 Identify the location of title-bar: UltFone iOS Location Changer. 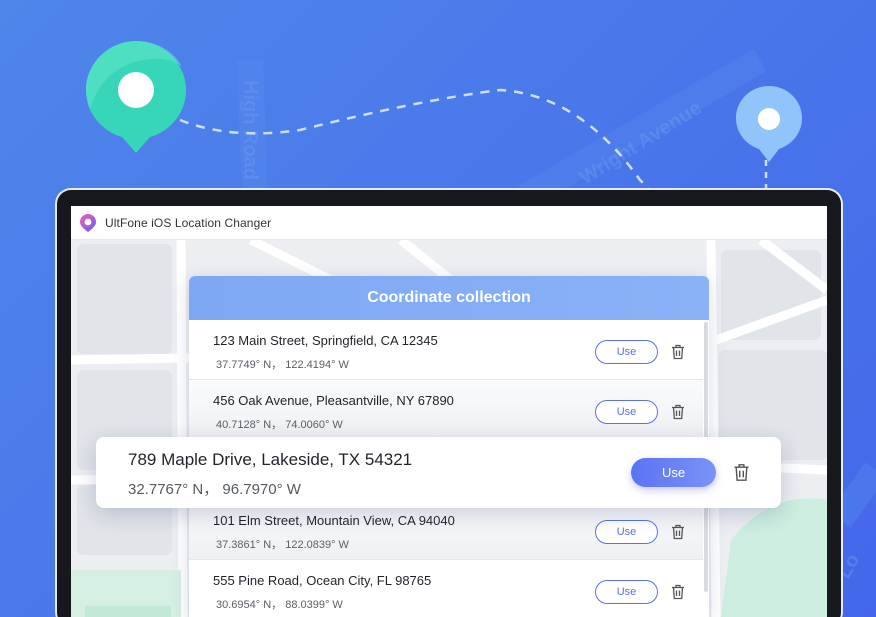
(449, 223).